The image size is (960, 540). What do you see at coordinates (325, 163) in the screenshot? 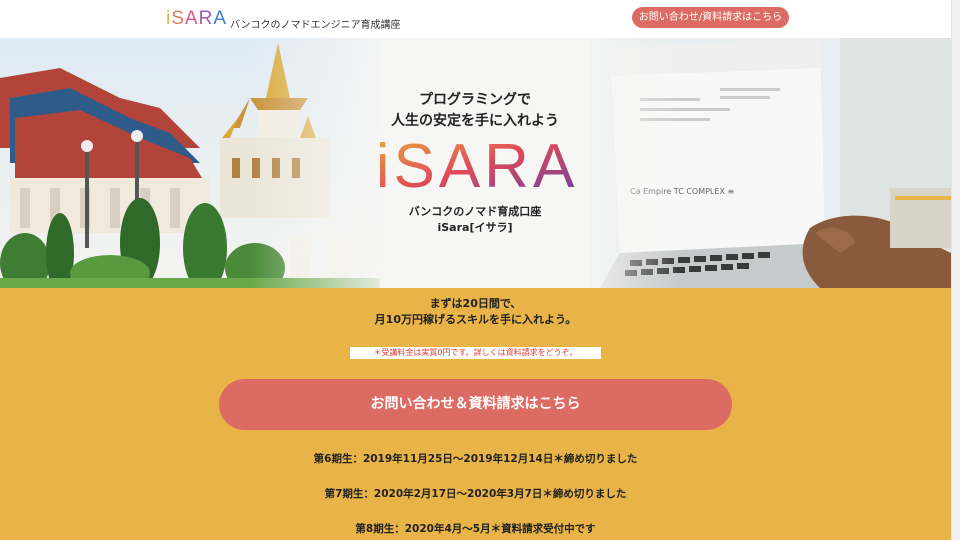
I see `hero-fade-left` at bounding box center [325, 163].